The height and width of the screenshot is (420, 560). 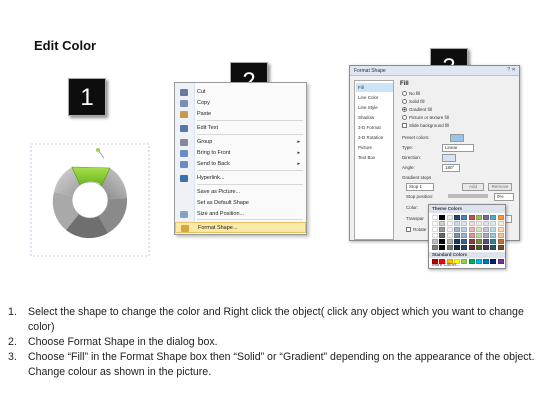 What do you see at coordinates (240, 153) in the screenshot?
I see `menu-item-bring-to-front: Bring to Front ▸` at bounding box center [240, 153].